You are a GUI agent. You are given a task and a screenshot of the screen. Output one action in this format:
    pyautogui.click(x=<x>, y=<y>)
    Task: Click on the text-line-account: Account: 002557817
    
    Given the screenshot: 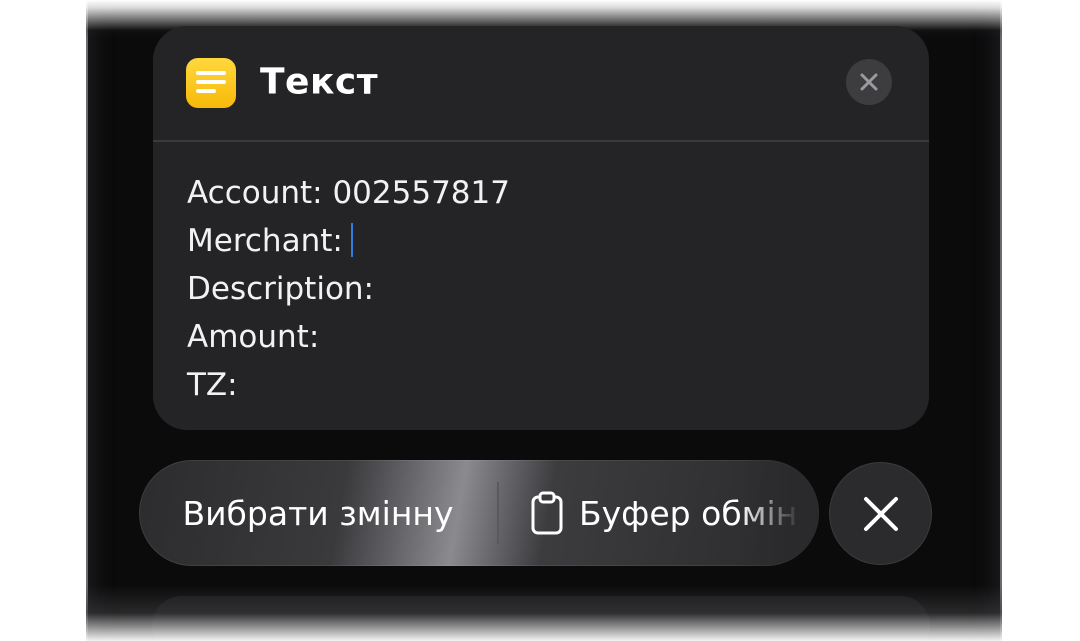 What is the action you would take?
    pyautogui.click(x=348, y=193)
    